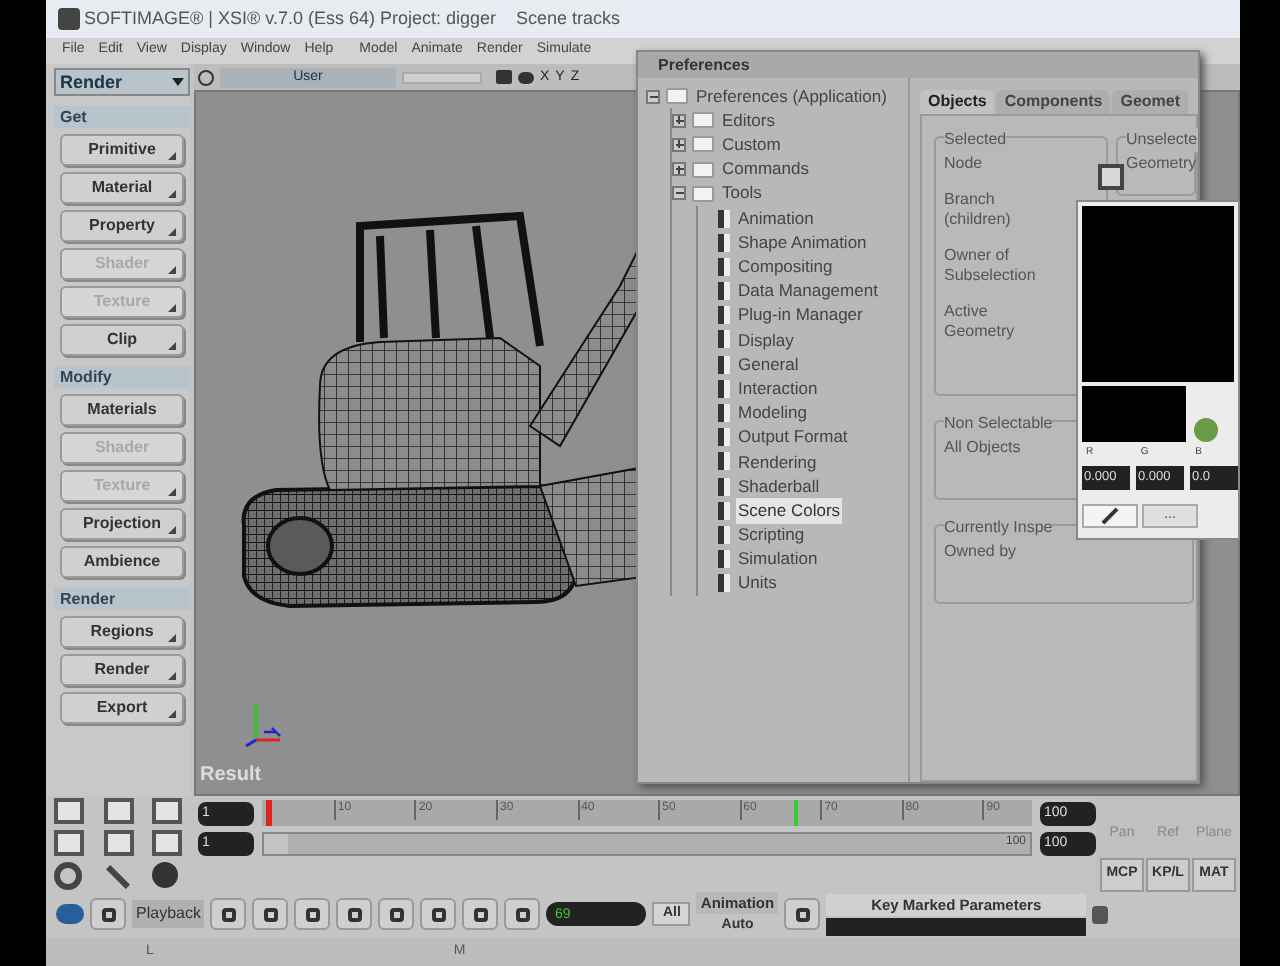 This screenshot has width=1280, height=966. Describe the element at coordinates (978, 210) in the screenshot. I see `group-row-label: Branch (children)` at that location.